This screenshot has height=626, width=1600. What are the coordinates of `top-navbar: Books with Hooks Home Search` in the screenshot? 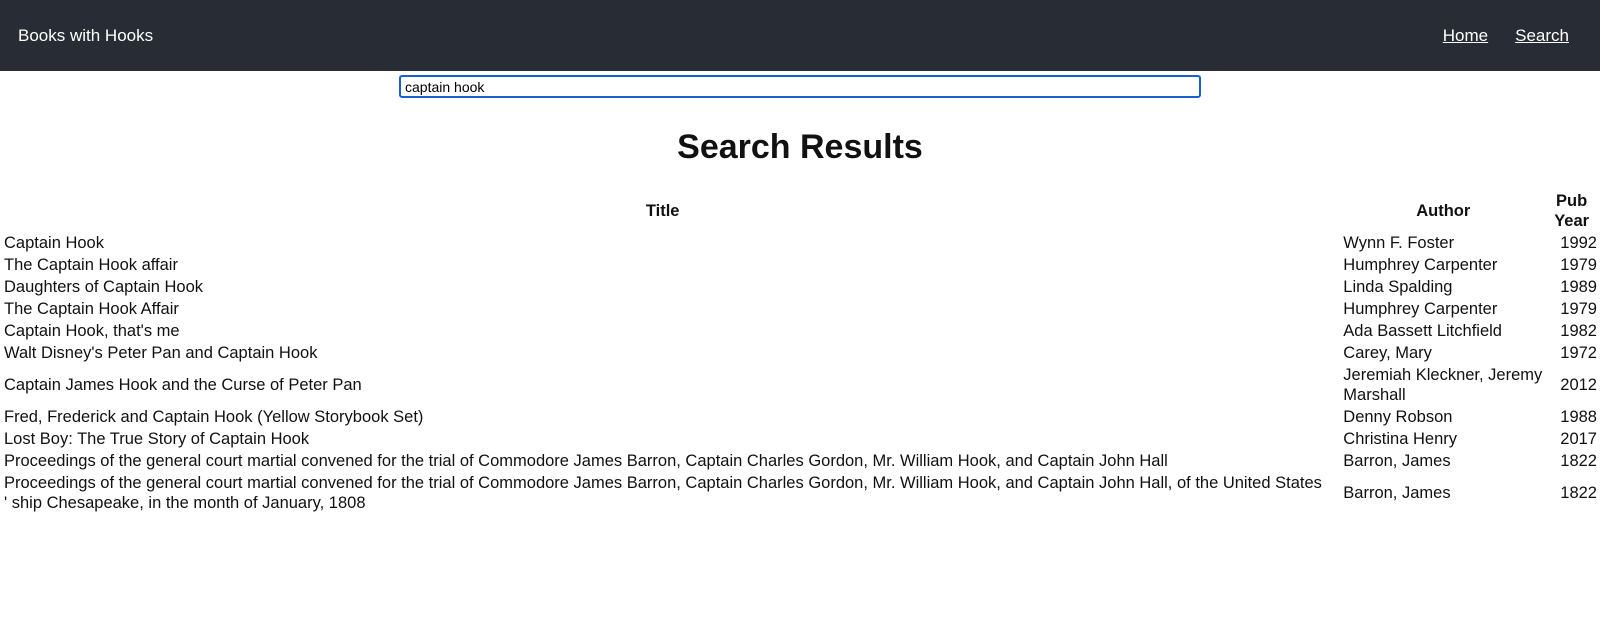 It's located at (800, 35).